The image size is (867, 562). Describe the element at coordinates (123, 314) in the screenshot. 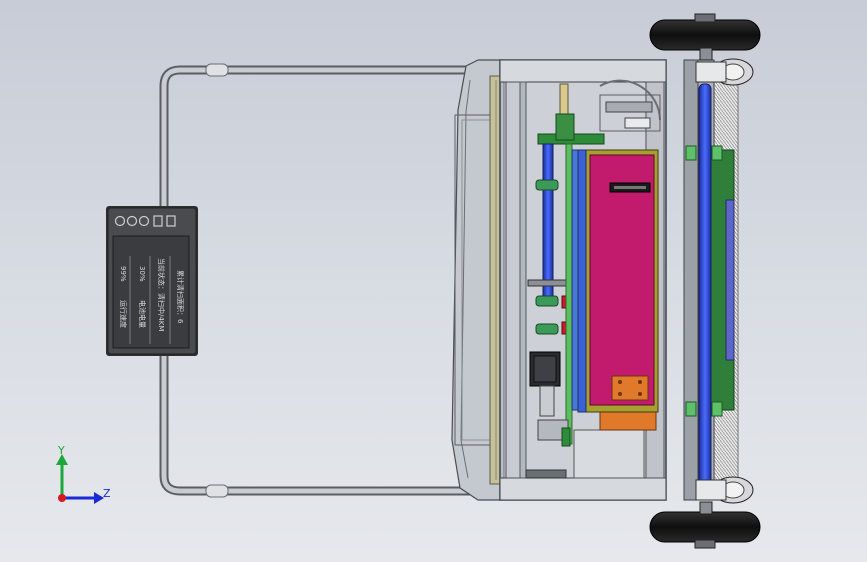

I see `display-row-1-label: 运行速度` at that location.